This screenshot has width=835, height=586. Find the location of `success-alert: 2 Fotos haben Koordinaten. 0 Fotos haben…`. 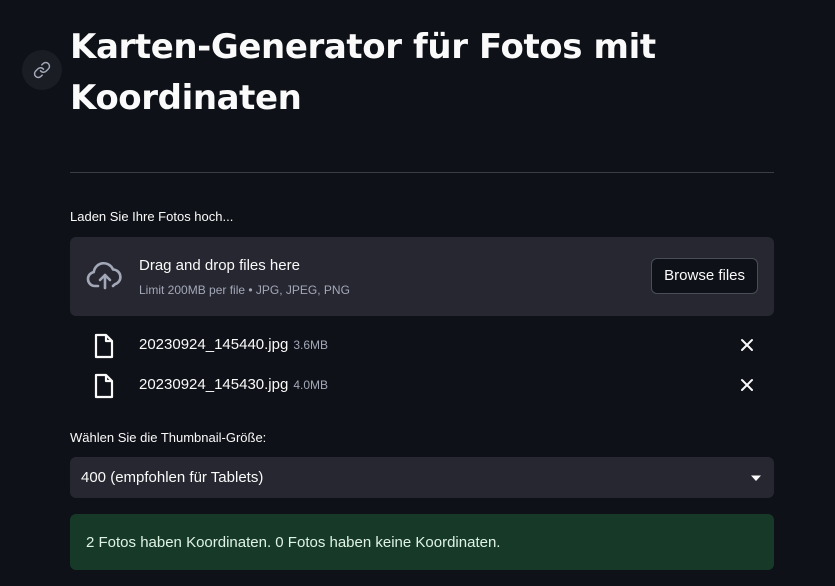

success-alert: 2 Fotos haben Koordinaten. 0 Fotos haben… is located at coordinates (422, 542).